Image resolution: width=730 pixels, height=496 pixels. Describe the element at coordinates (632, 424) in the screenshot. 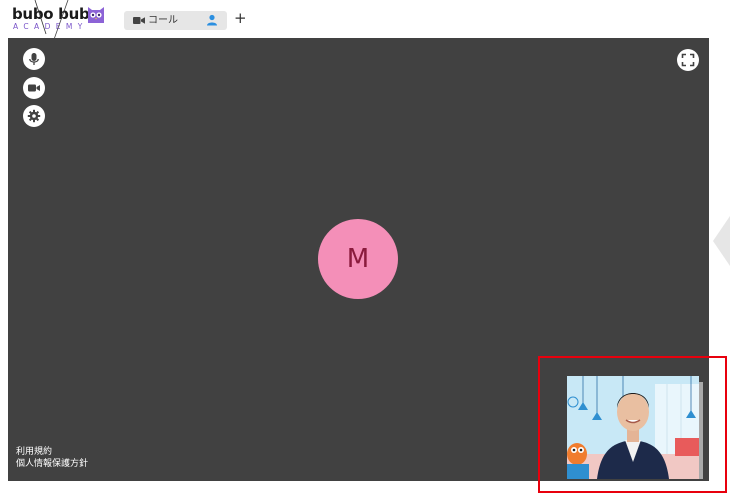

I see `highlight-annotation-box` at that location.